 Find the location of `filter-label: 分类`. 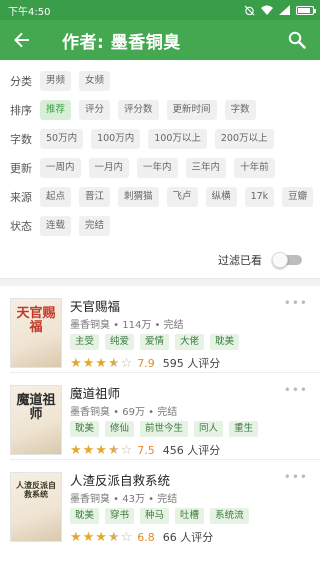

filter-label: 分类 is located at coordinates (21, 81).